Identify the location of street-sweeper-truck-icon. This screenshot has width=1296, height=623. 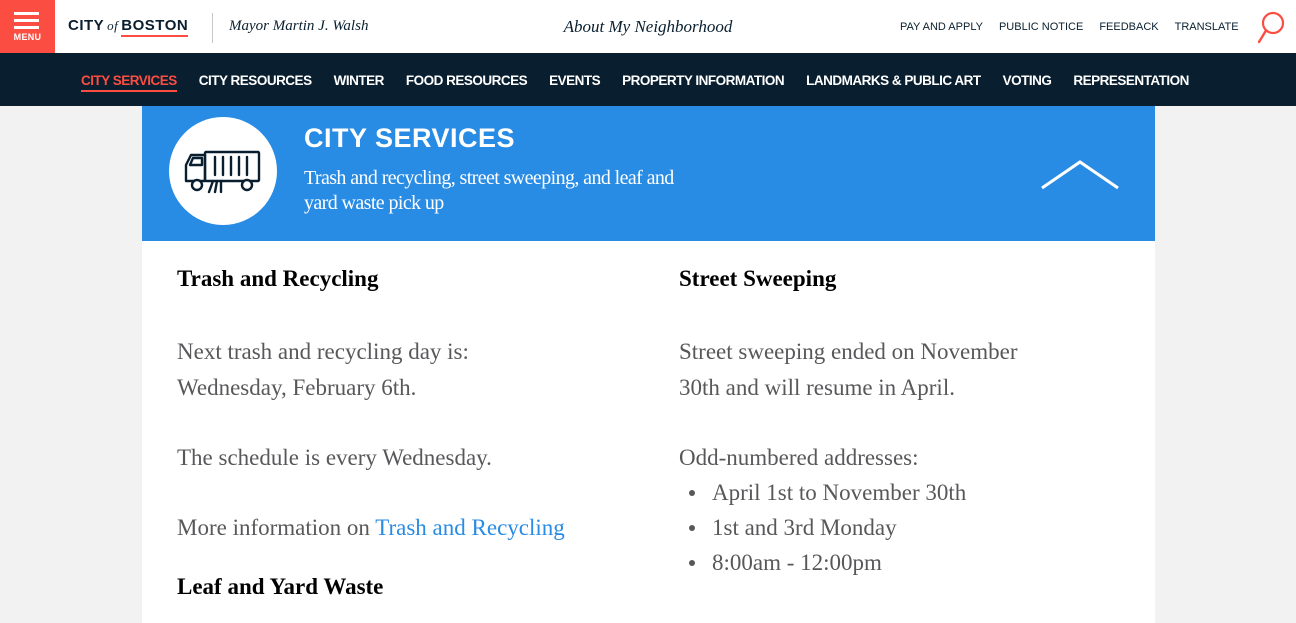
(222, 172).